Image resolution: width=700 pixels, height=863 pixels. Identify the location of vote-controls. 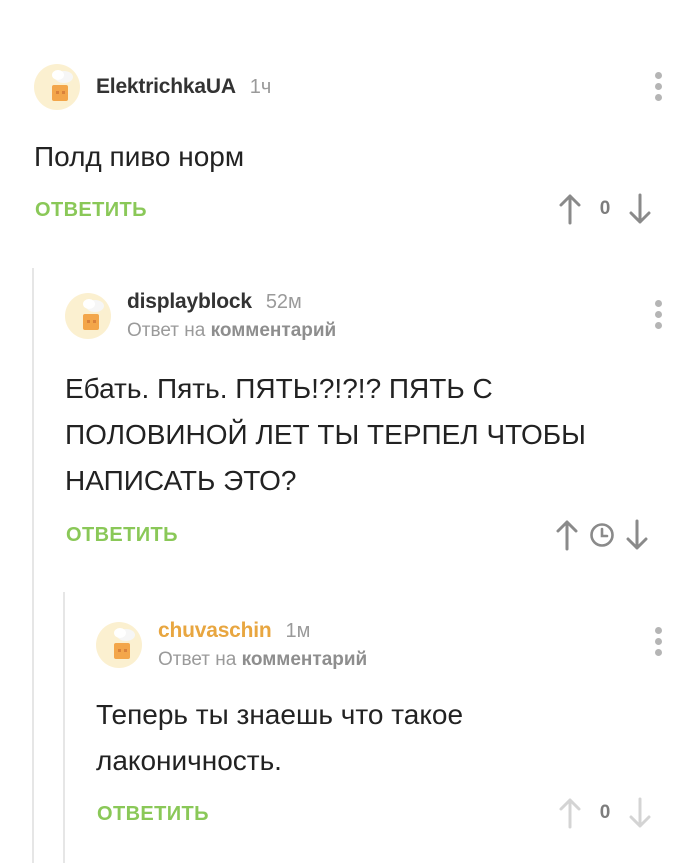
(602, 535).